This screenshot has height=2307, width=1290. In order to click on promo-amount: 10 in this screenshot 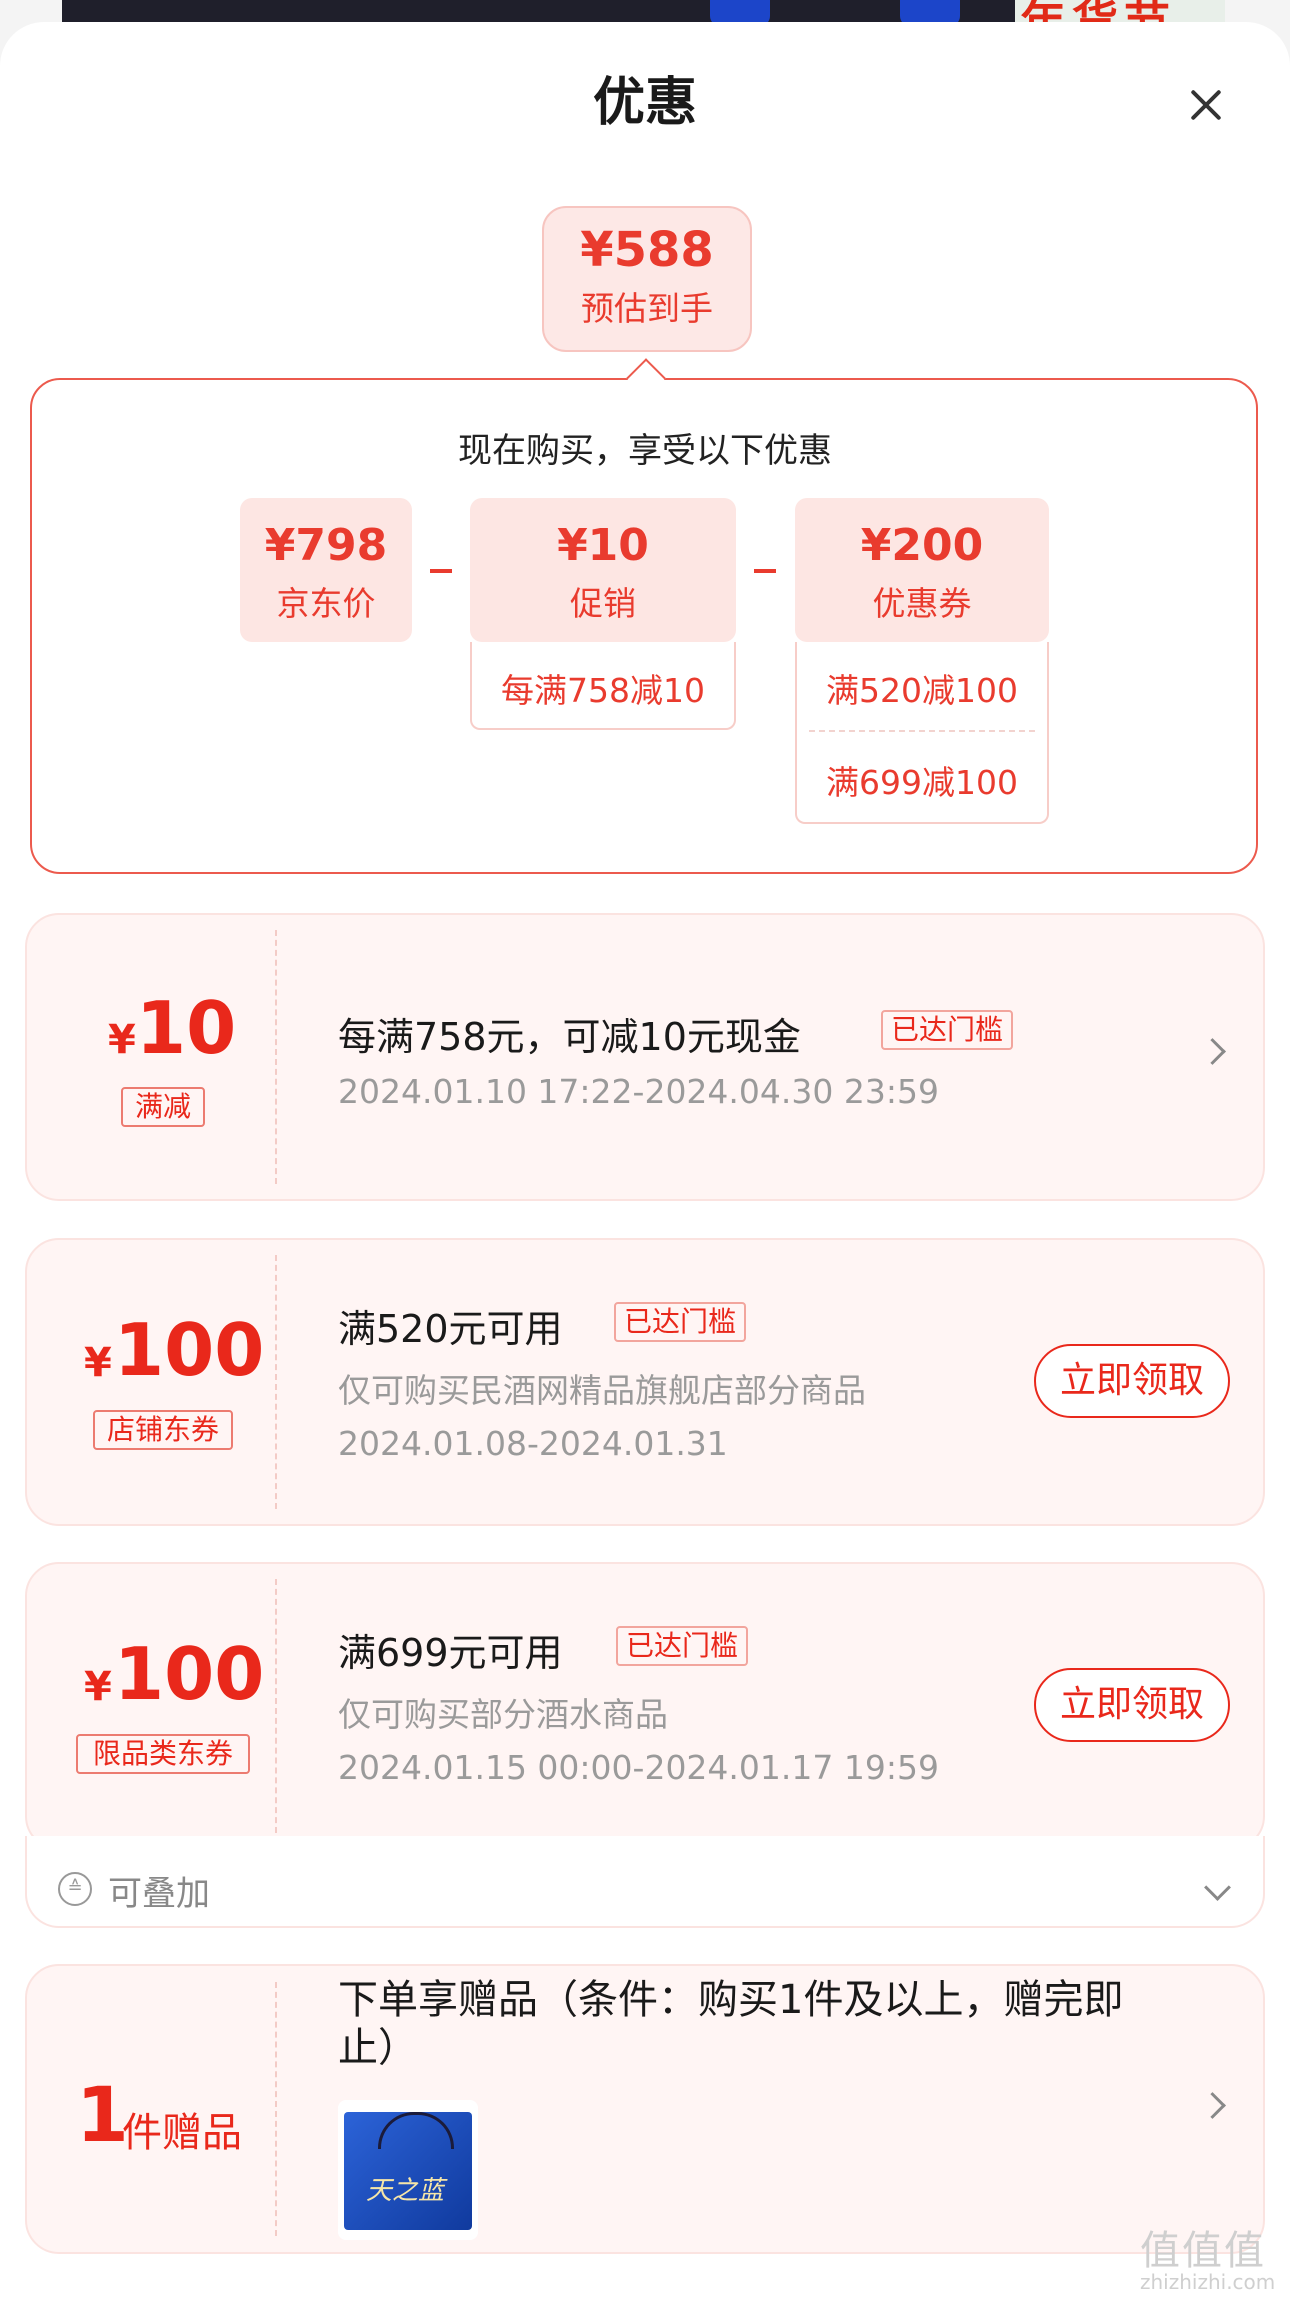, I will do `click(186, 1028)`.